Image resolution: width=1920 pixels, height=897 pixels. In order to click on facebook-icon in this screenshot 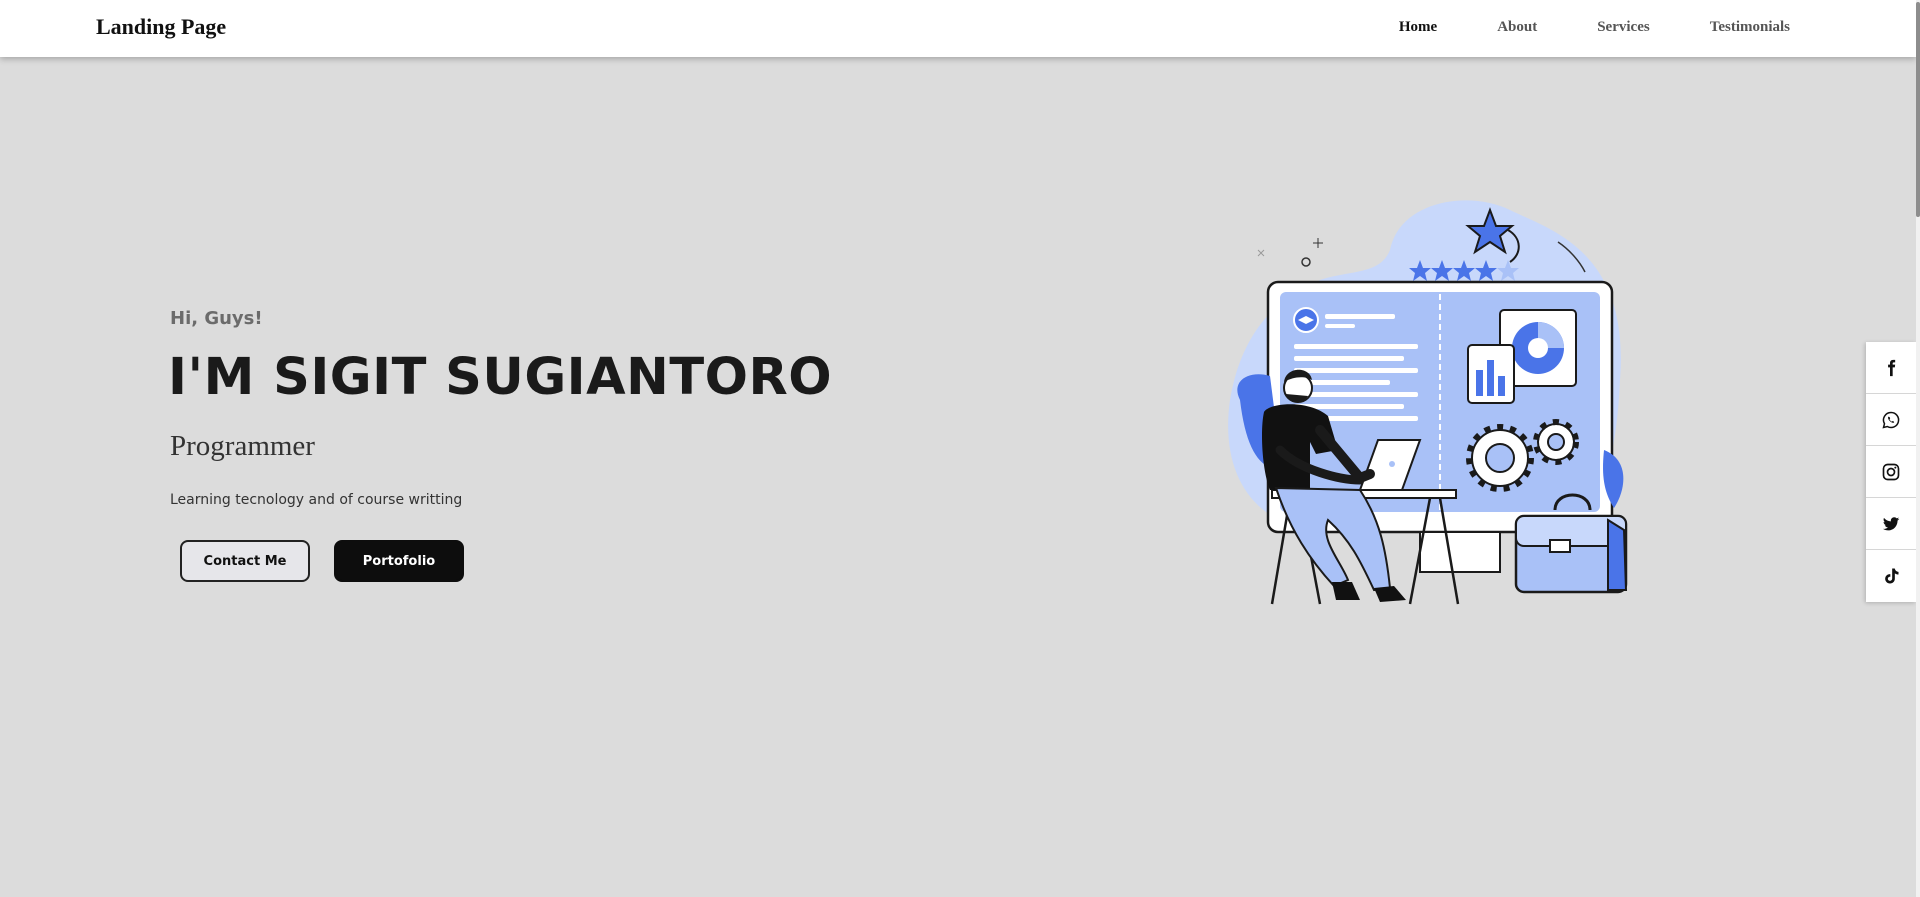, I will do `click(1892, 367)`.